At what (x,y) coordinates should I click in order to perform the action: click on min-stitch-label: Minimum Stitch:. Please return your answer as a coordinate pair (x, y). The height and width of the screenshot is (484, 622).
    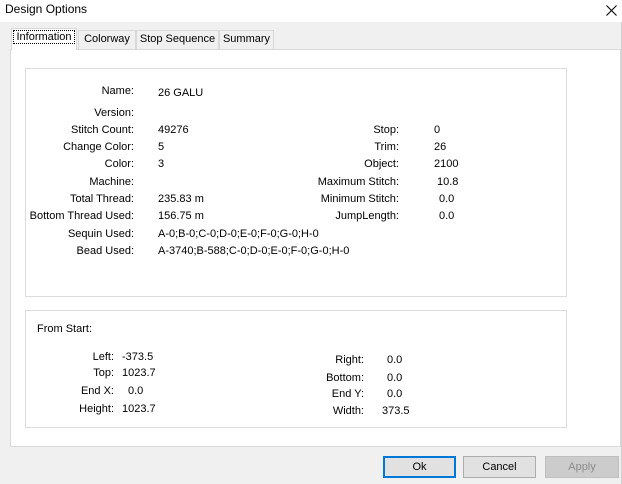
    Looking at the image, I should click on (359, 199).